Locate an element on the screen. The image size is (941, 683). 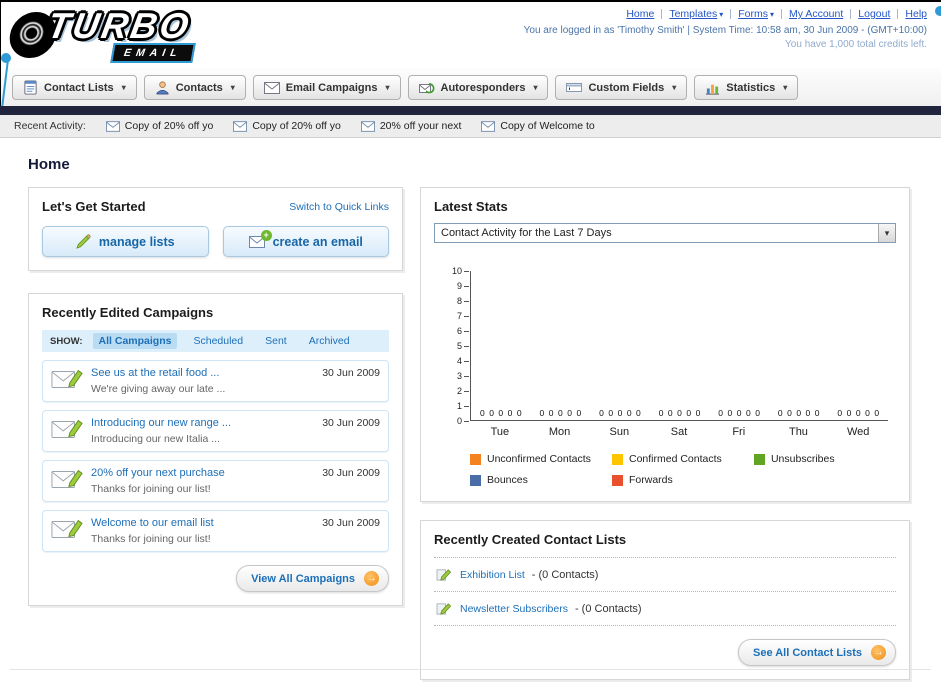
legend-item: Confirmed Contacts is located at coordinates (682, 459).